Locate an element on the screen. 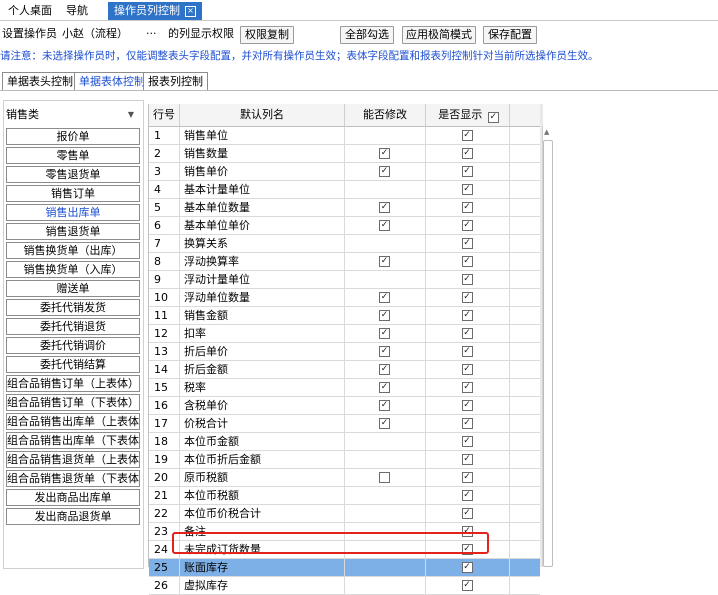  table-row: 14 折后金额 ✓ ✓ is located at coordinates (344, 370).